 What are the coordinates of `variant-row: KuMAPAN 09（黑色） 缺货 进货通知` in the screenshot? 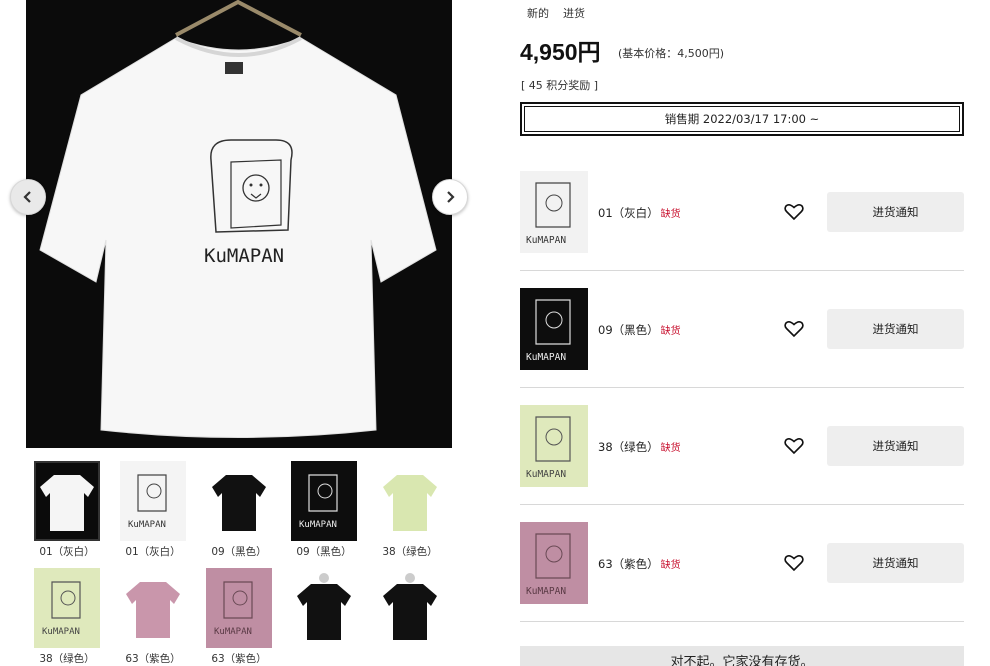 It's located at (742, 329).